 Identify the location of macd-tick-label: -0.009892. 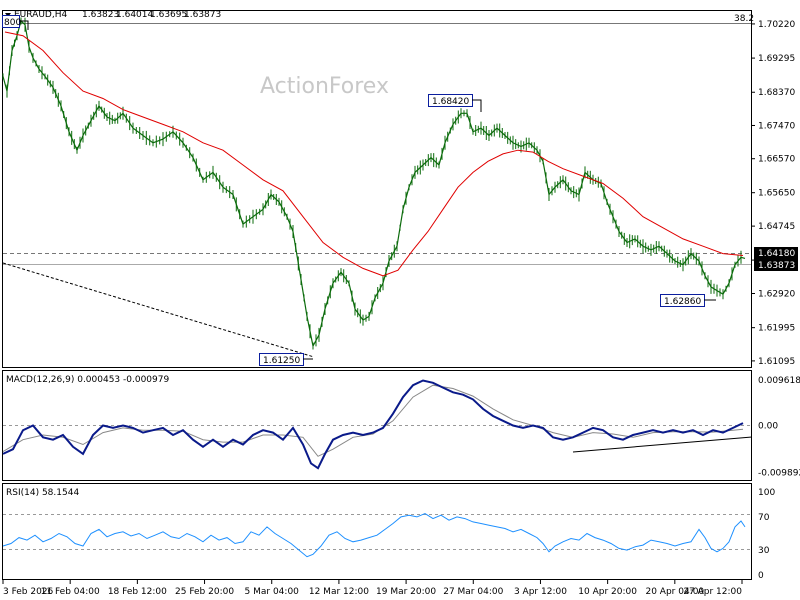
(779, 473).